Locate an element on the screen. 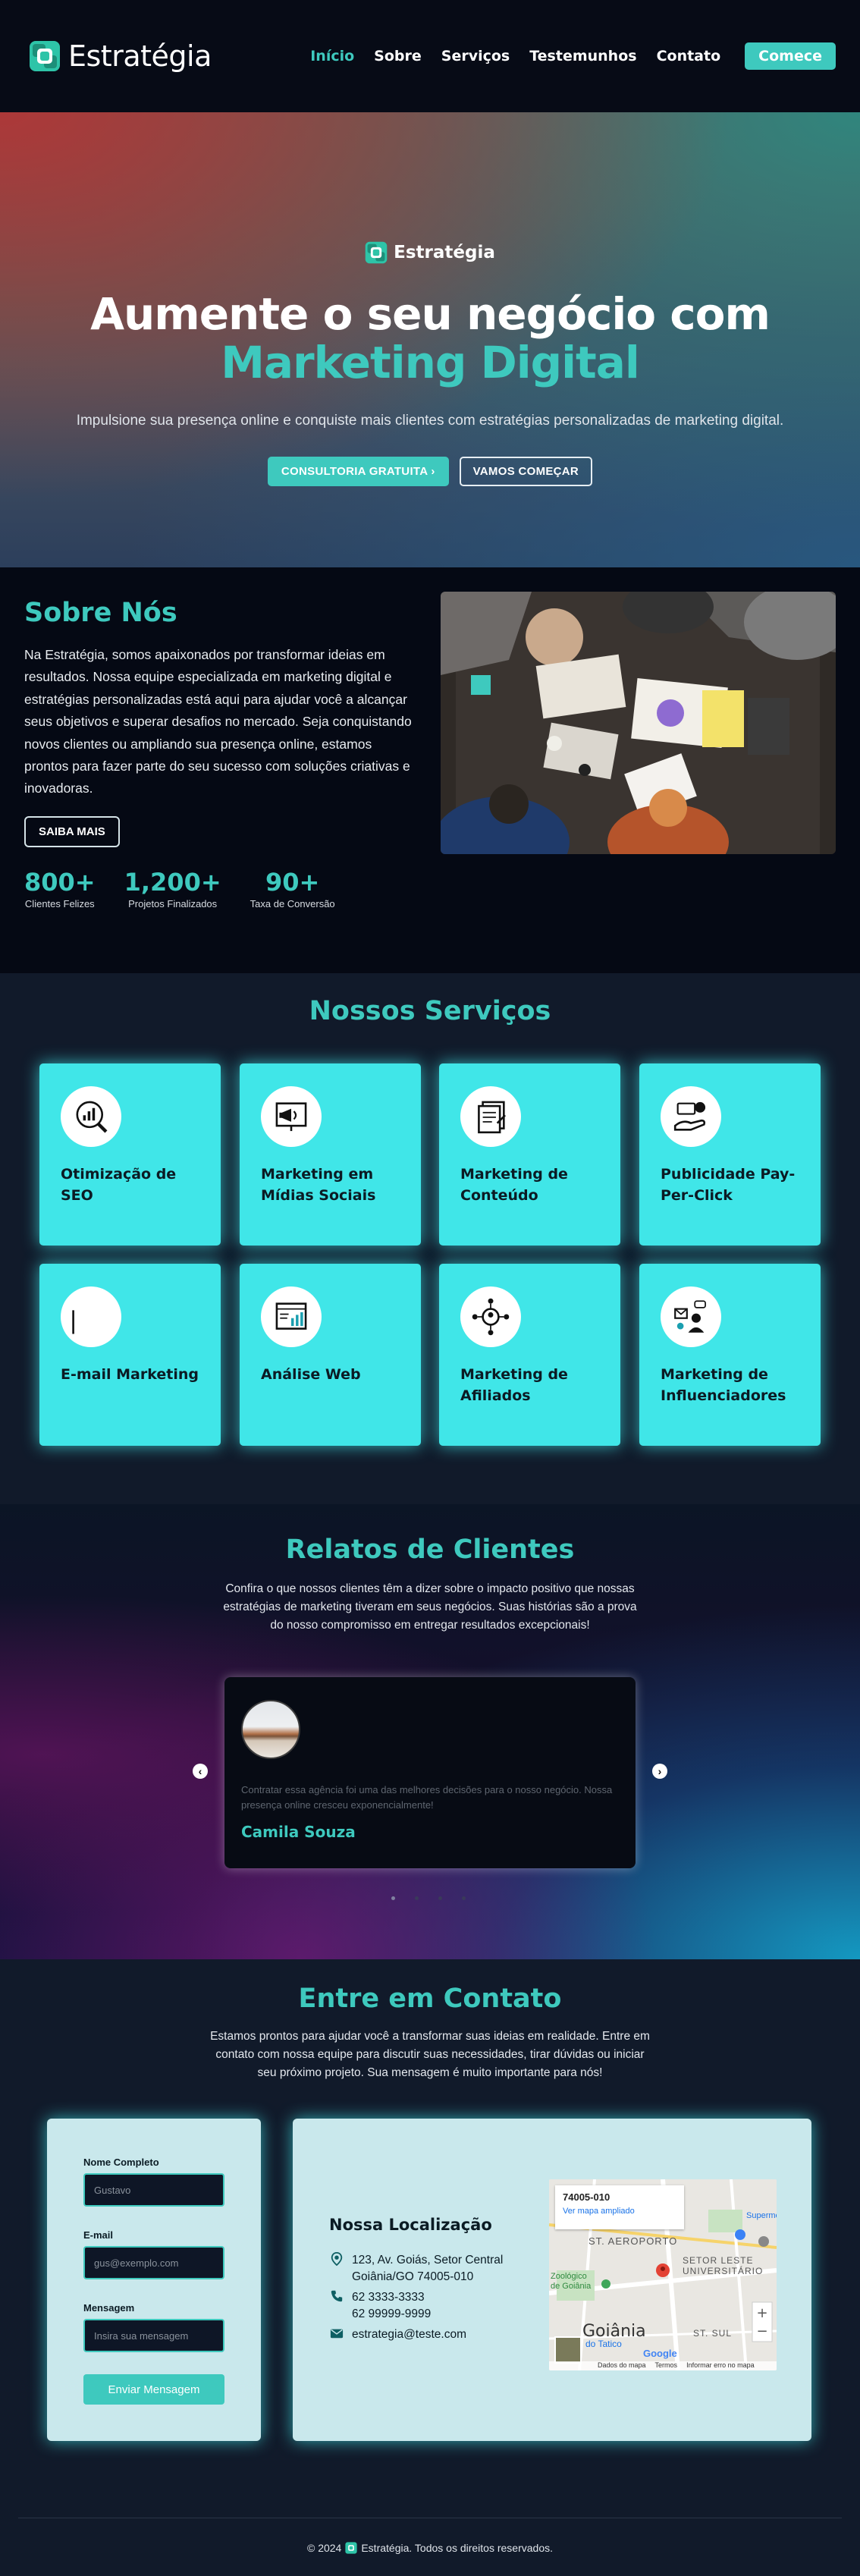  zoom-out-icon: − is located at coordinates (761, 2331).